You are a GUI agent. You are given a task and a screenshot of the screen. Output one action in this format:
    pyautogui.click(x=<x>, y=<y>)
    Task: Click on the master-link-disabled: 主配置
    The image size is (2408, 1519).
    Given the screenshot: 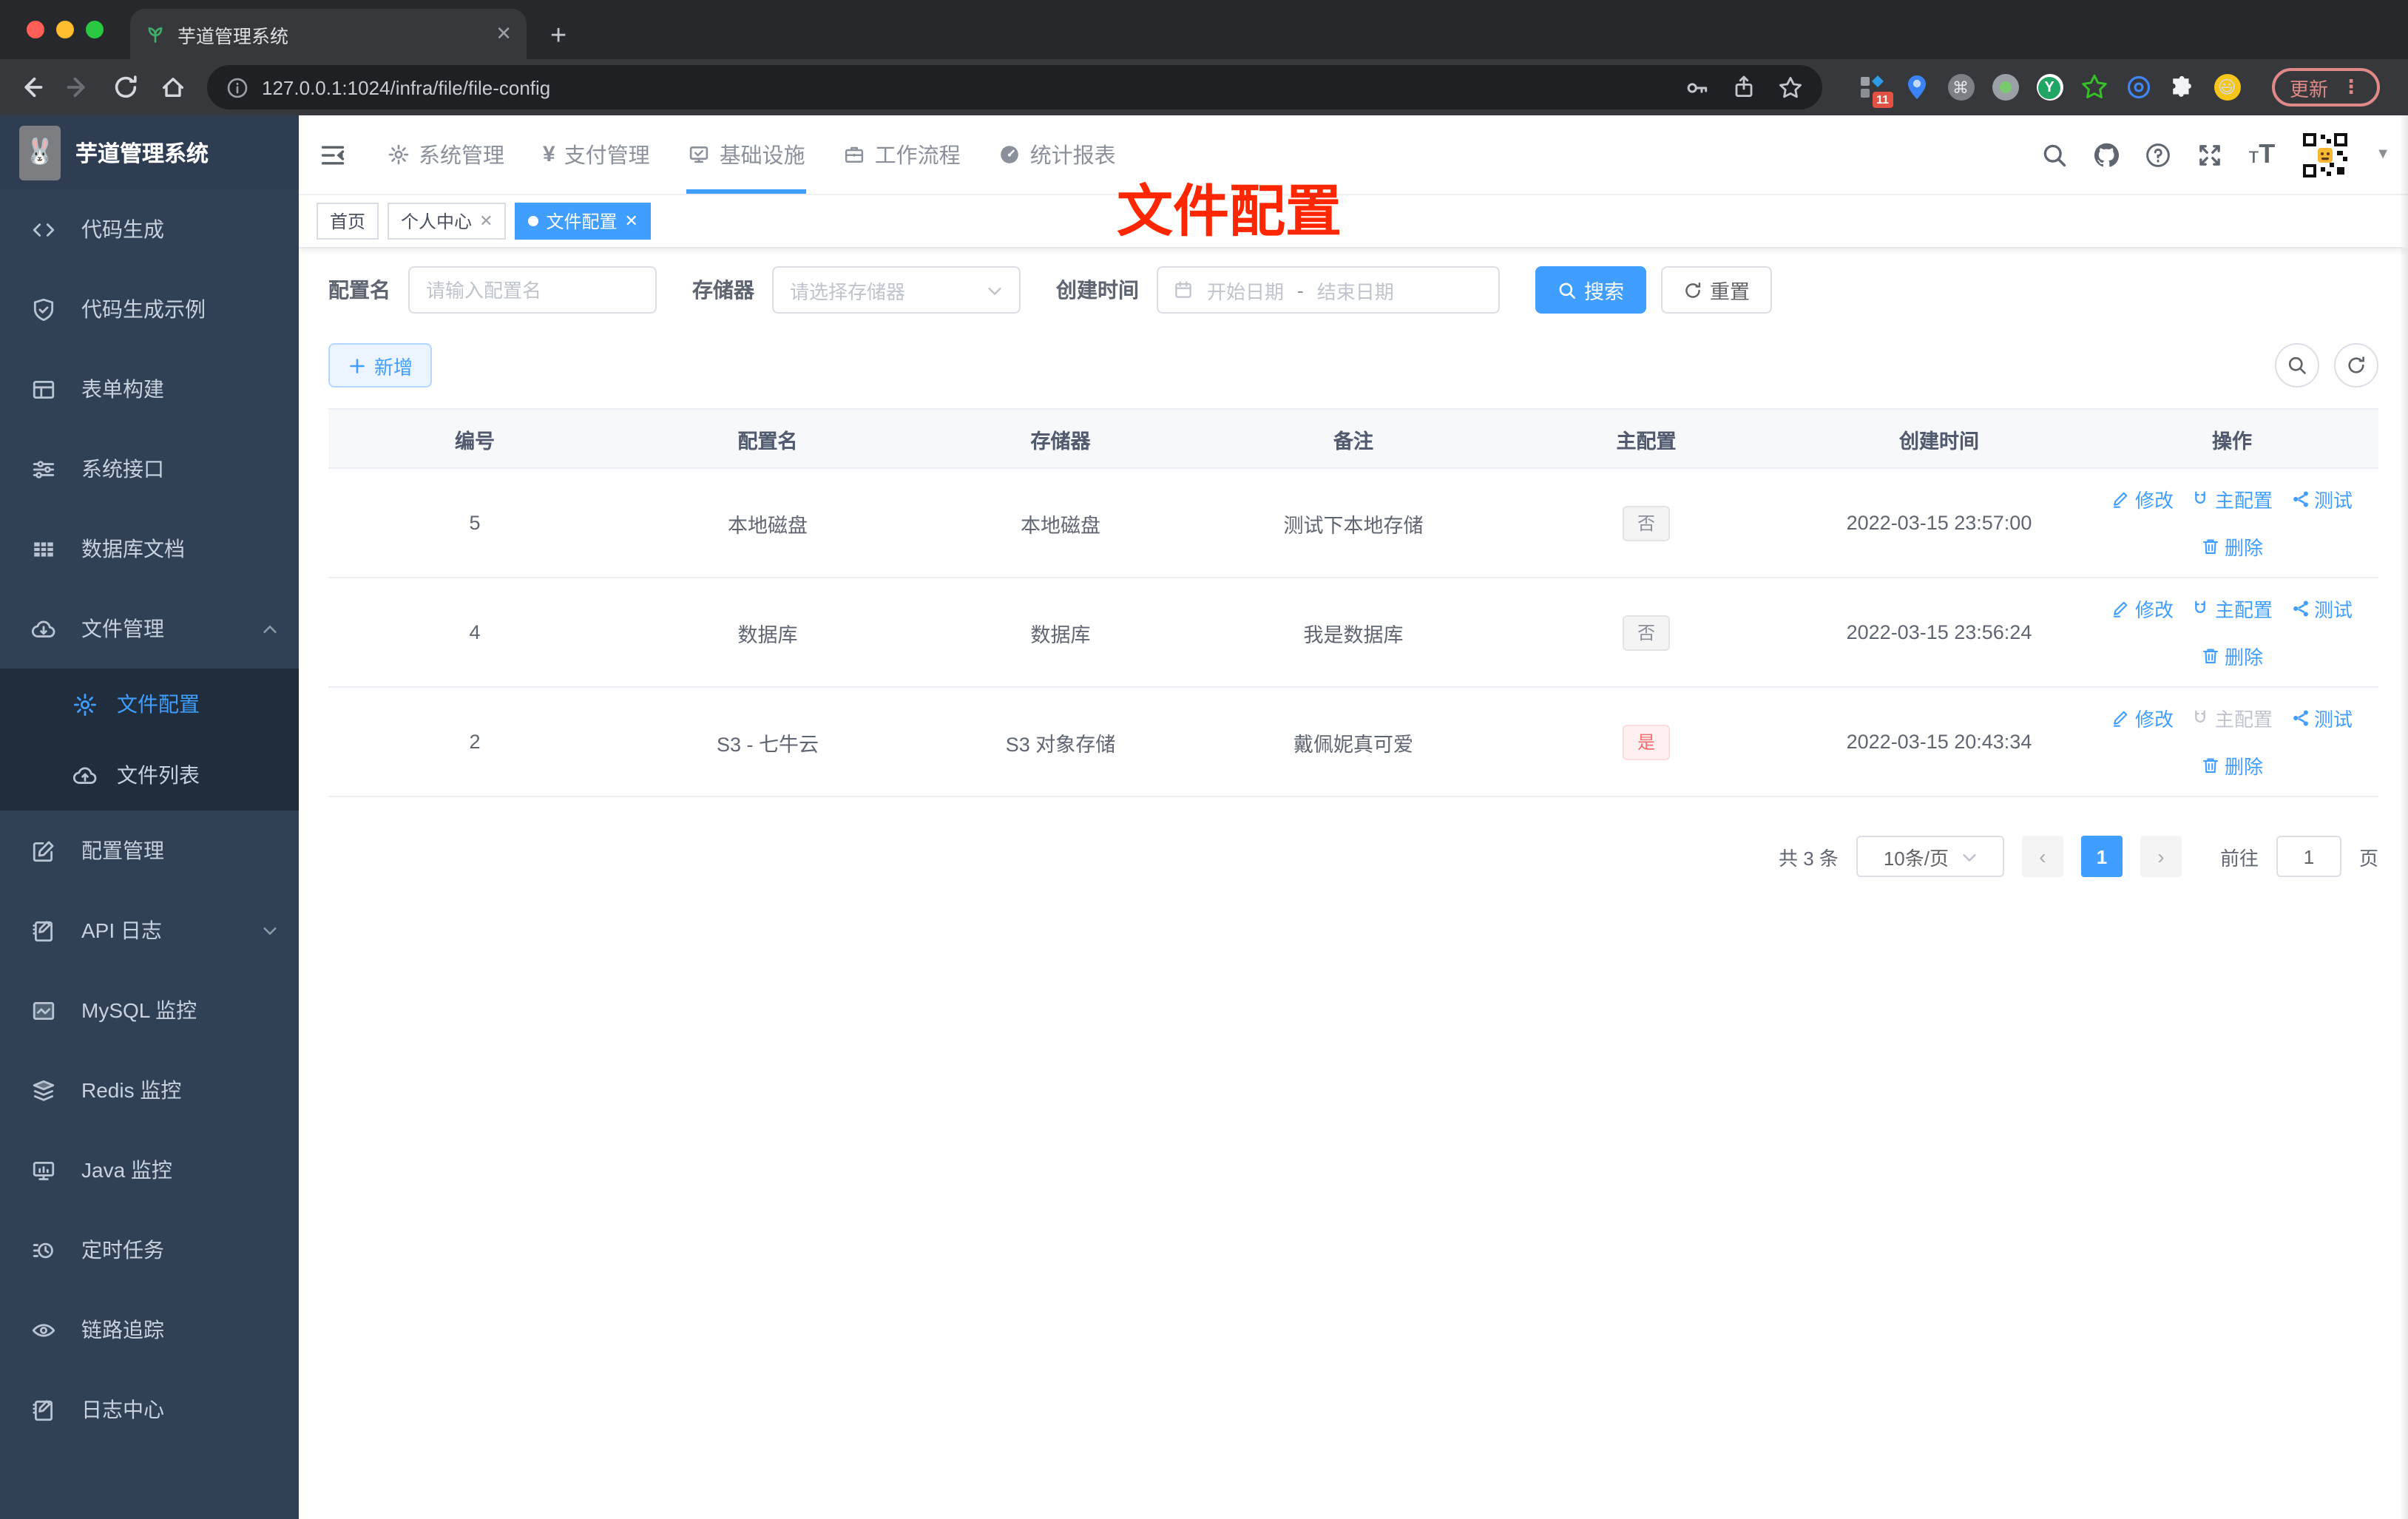 What is the action you would take?
    pyautogui.click(x=2232, y=718)
    